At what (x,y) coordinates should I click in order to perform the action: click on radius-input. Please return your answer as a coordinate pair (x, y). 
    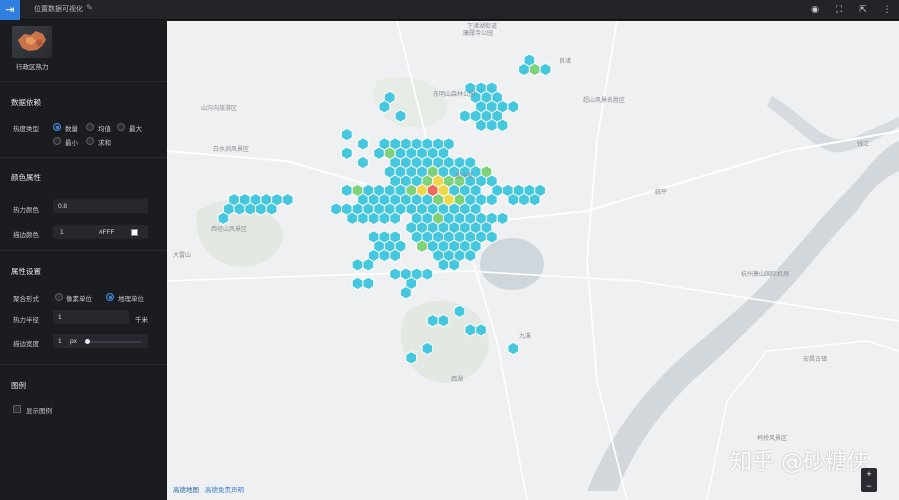
    Looking at the image, I should click on (91, 317).